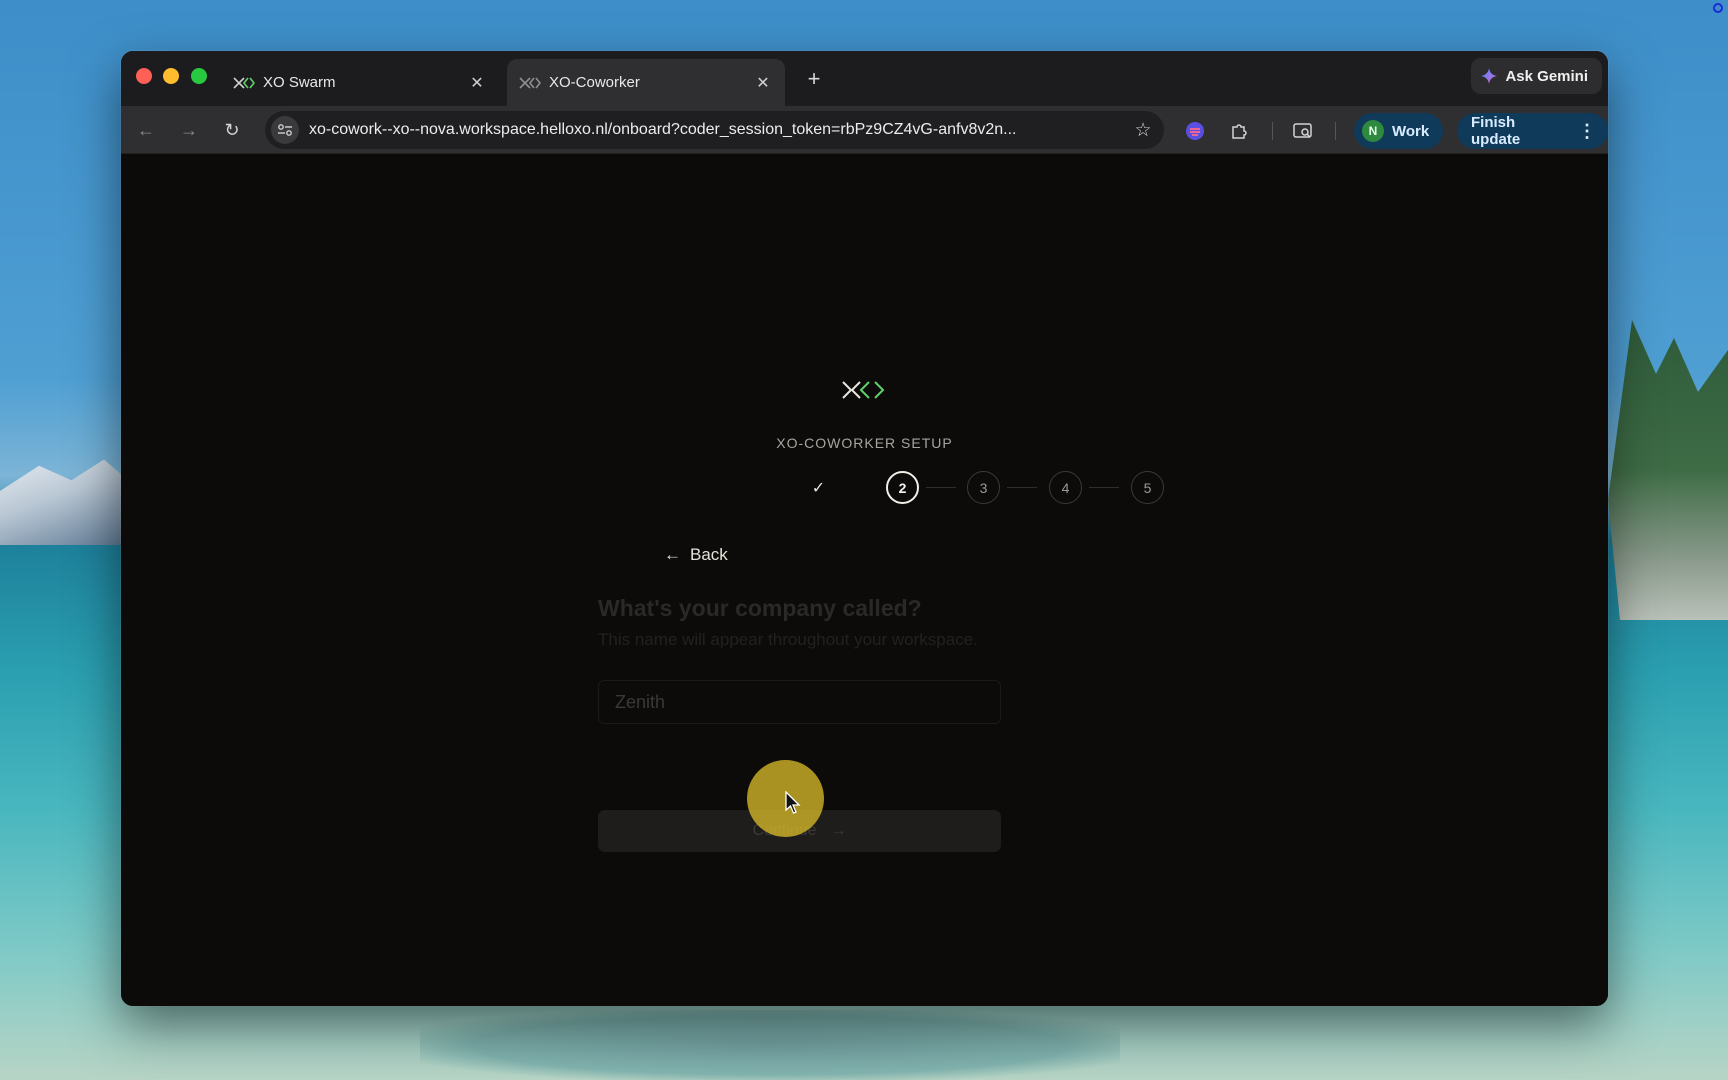  Describe the element at coordinates (838, 830) in the screenshot. I see `arrow-right-icon: →` at that location.